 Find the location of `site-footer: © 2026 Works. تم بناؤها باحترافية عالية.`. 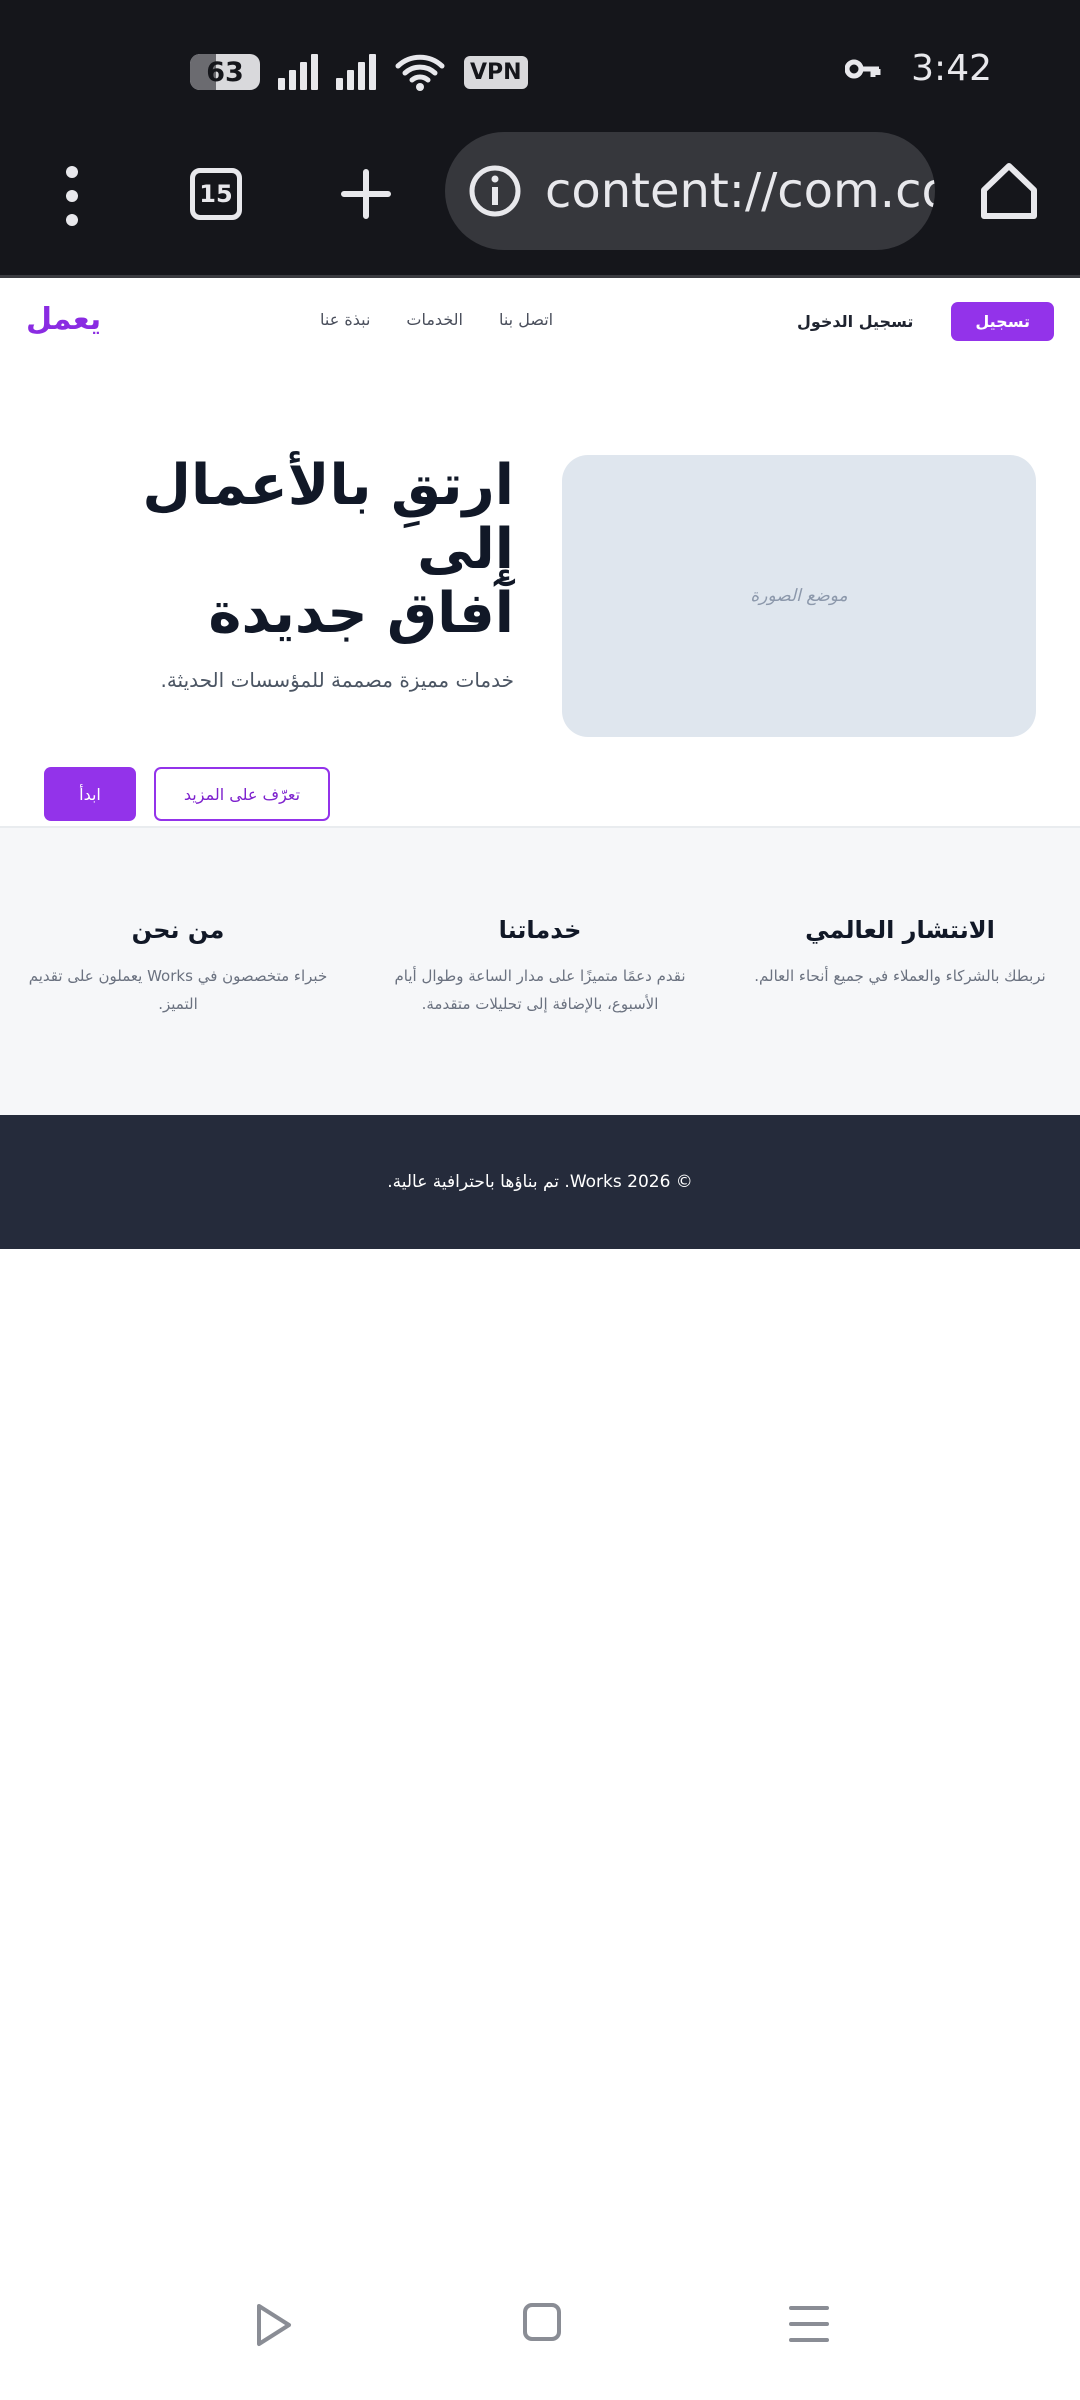

site-footer: © 2026 Works. تم بناؤها باحترافية عالية. is located at coordinates (540, 1182).